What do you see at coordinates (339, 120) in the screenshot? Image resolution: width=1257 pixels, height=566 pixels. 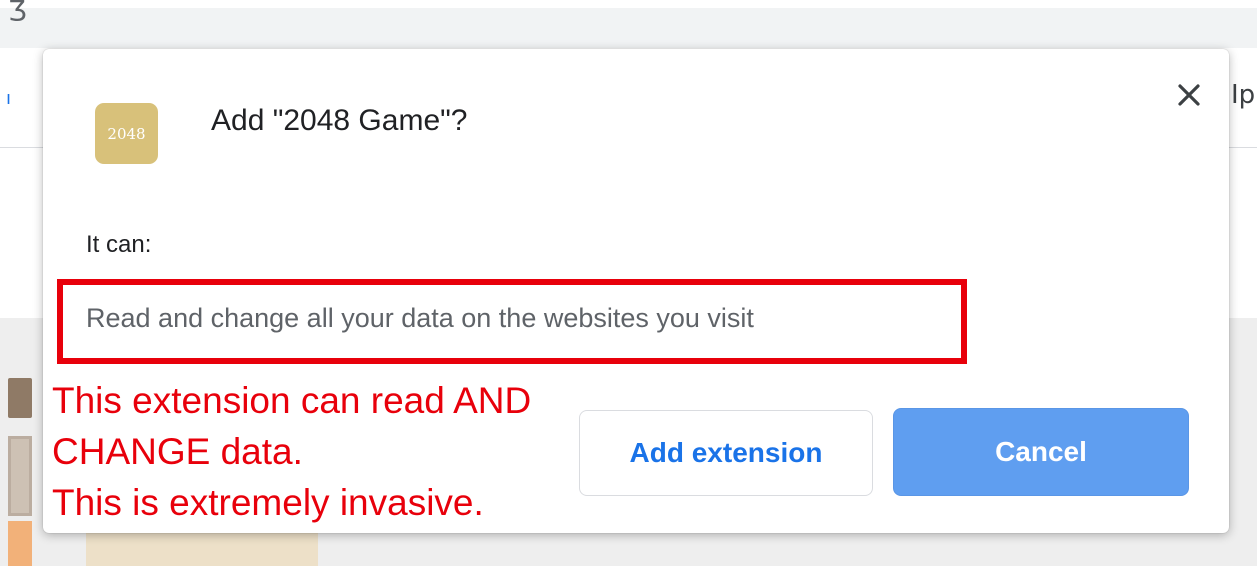 I see `dialog-title: Add "2048 Game"?` at bounding box center [339, 120].